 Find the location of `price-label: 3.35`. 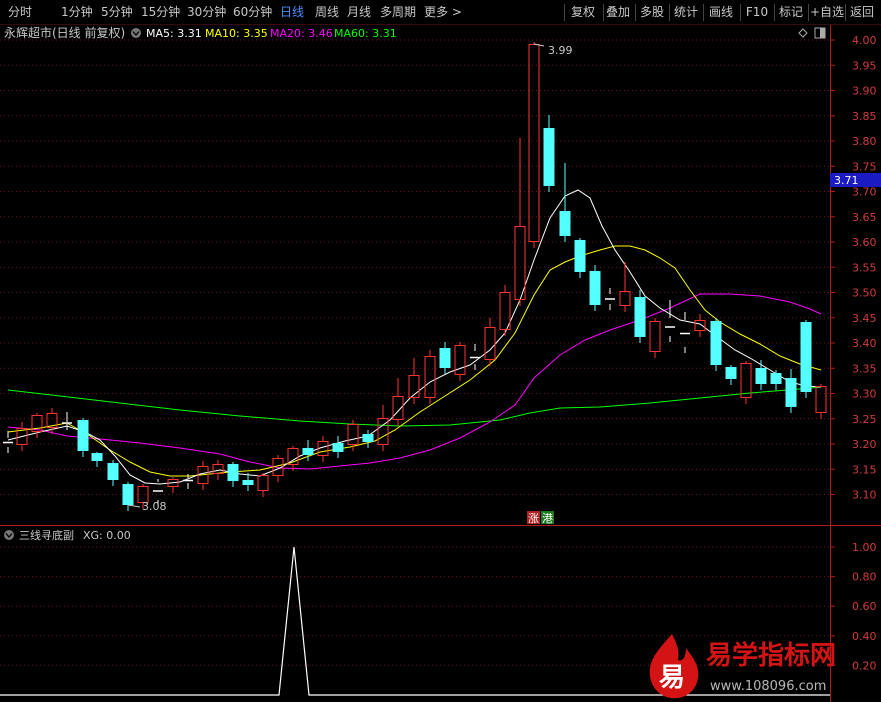

price-label: 3.35 is located at coordinates (864, 368).